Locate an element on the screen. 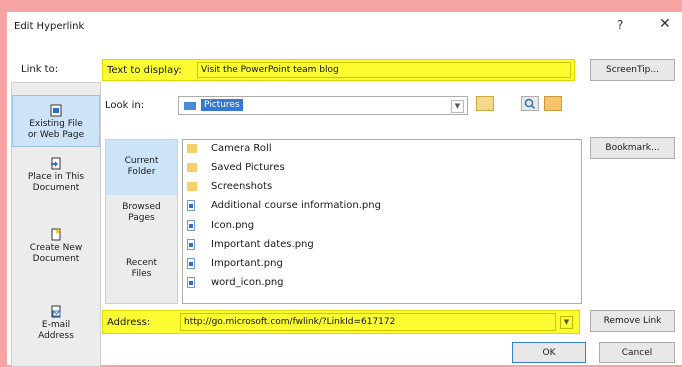 This screenshot has height=367, width=682. look-in-label: Look in: is located at coordinates (125, 105).